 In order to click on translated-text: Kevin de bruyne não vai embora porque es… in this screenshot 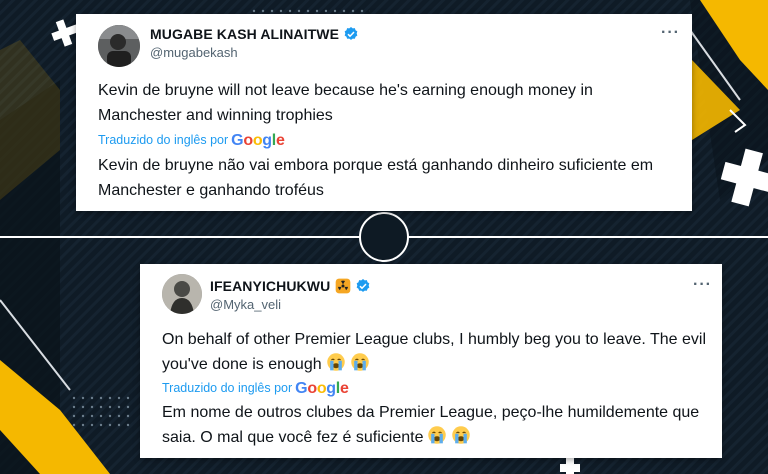, I will do `click(376, 178)`.